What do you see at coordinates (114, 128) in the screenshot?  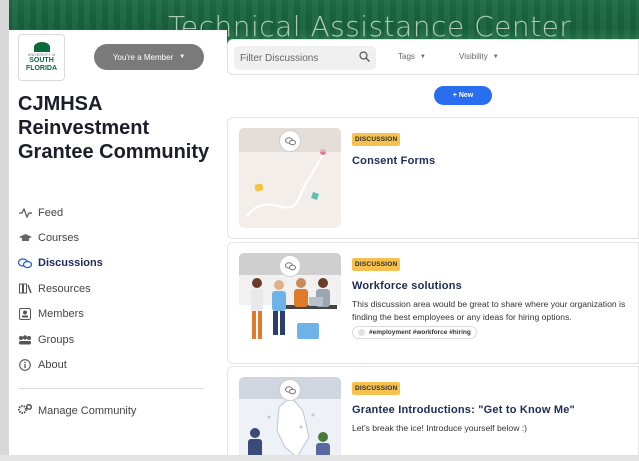 I see `community-title: CJMHSA Reinvestment Grantee Community` at bounding box center [114, 128].